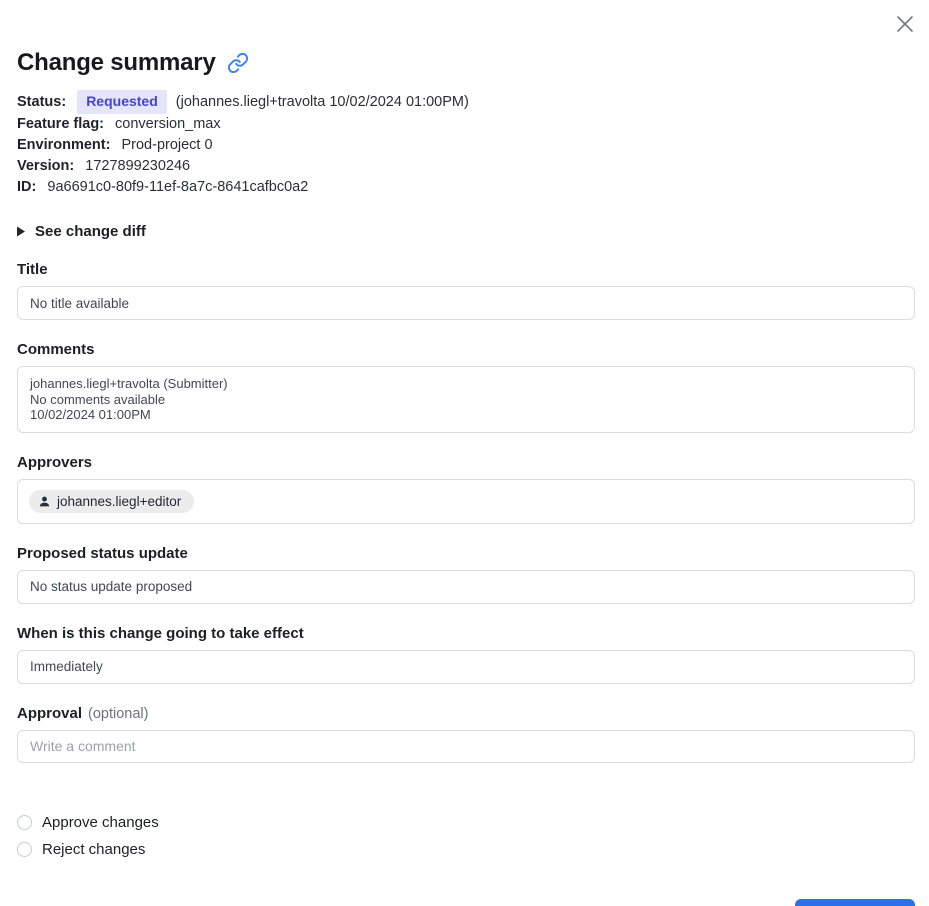 The height and width of the screenshot is (906, 929). What do you see at coordinates (100, 822) in the screenshot?
I see `approve-changes-label: Approve changes` at bounding box center [100, 822].